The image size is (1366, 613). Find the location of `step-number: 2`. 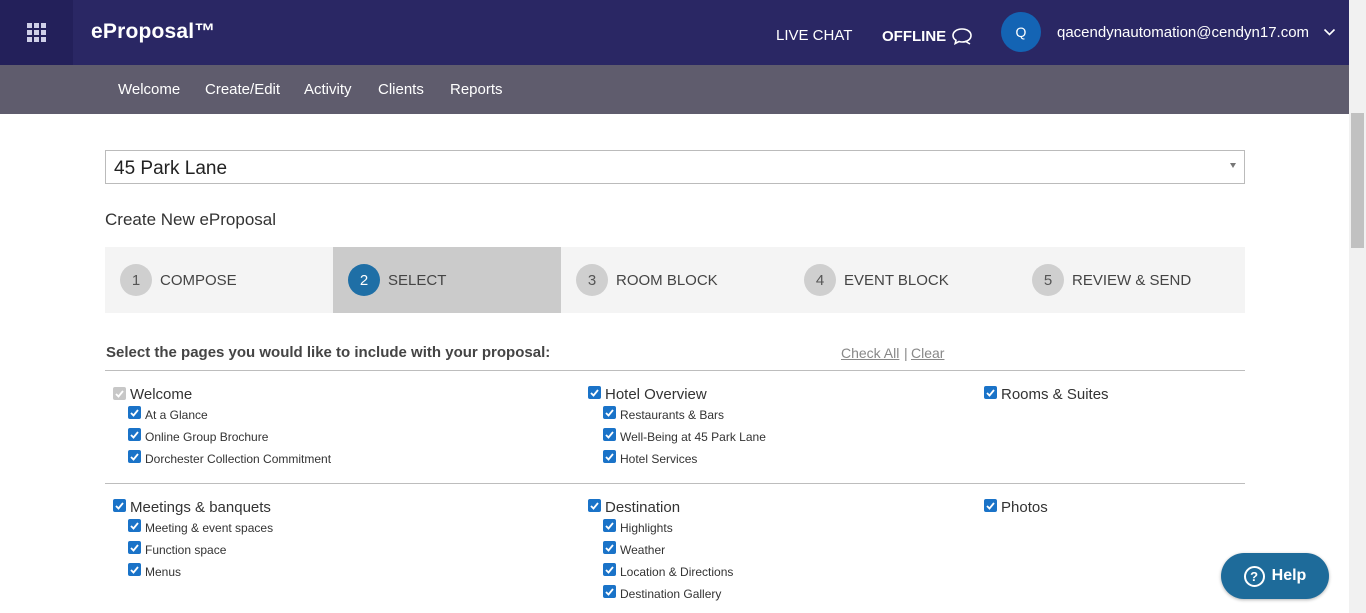

step-number: 2 is located at coordinates (364, 280).